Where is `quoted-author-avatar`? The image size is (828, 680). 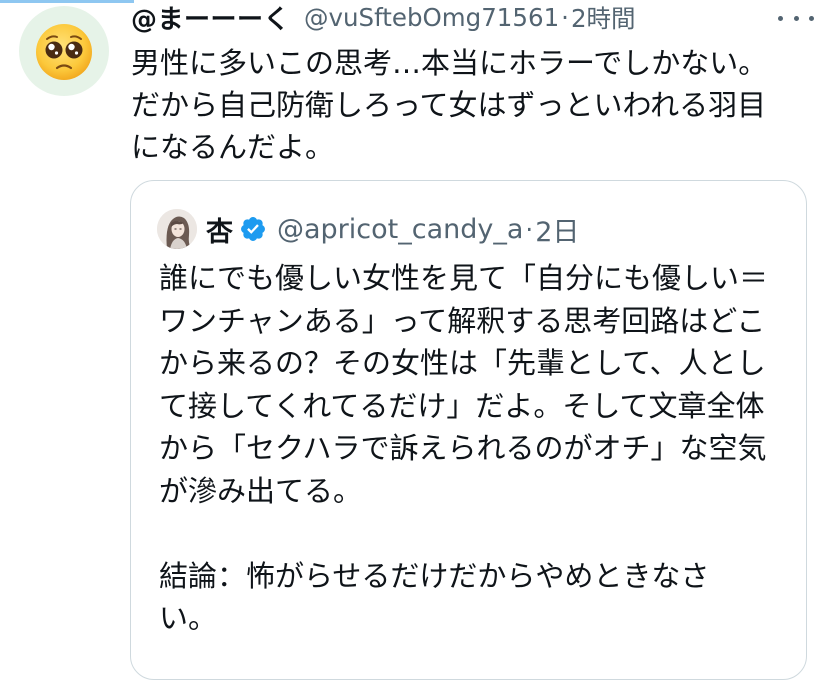
quoted-author-avatar is located at coordinates (177, 229).